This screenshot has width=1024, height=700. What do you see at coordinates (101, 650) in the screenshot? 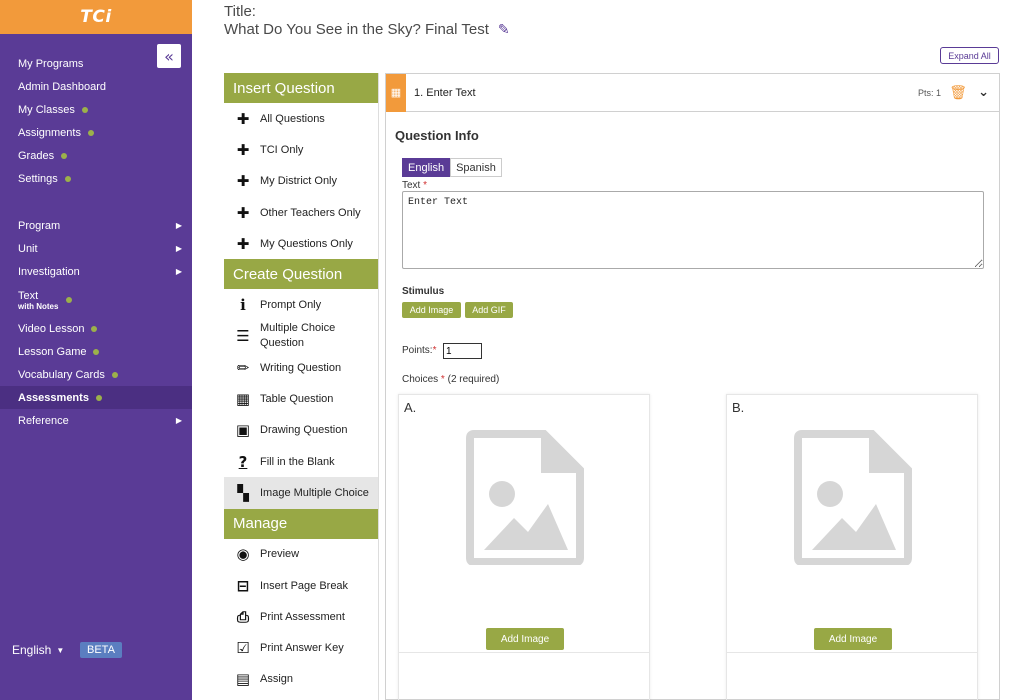
I see `beta-badge: BETA` at bounding box center [101, 650].